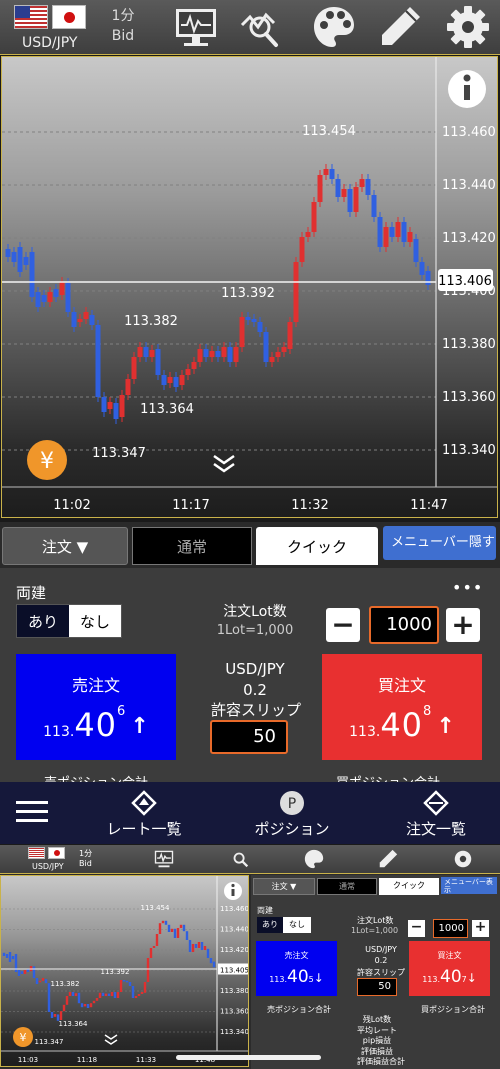 This screenshot has width=500, height=1069. Describe the element at coordinates (409, 886) in the screenshot. I see `mini-tab-quick: クイック` at that location.